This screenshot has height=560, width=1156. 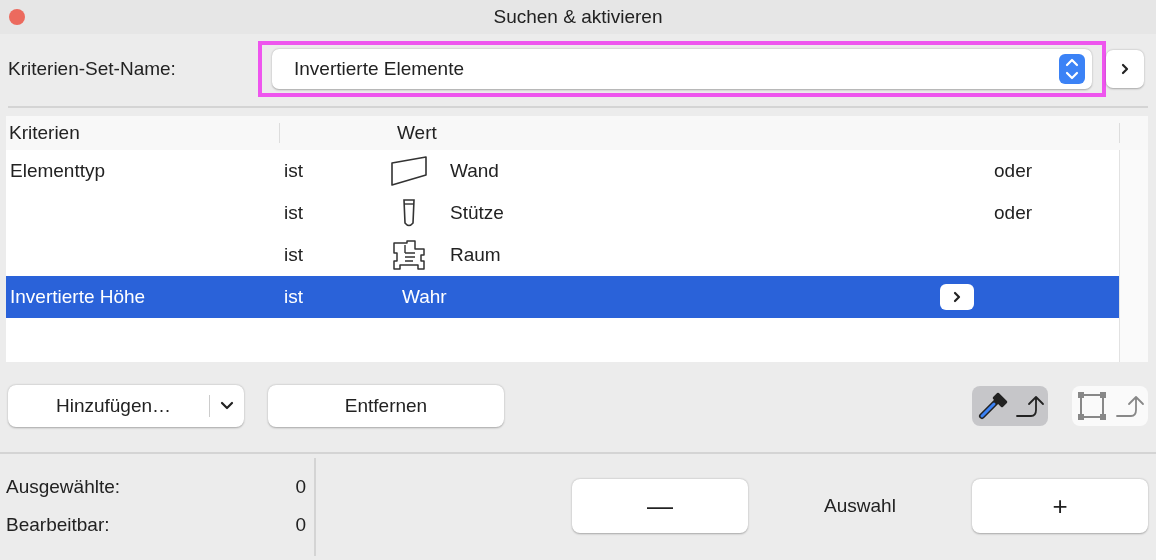 What do you see at coordinates (58, 170) in the screenshot?
I see `table-cell: Elementtyp` at bounding box center [58, 170].